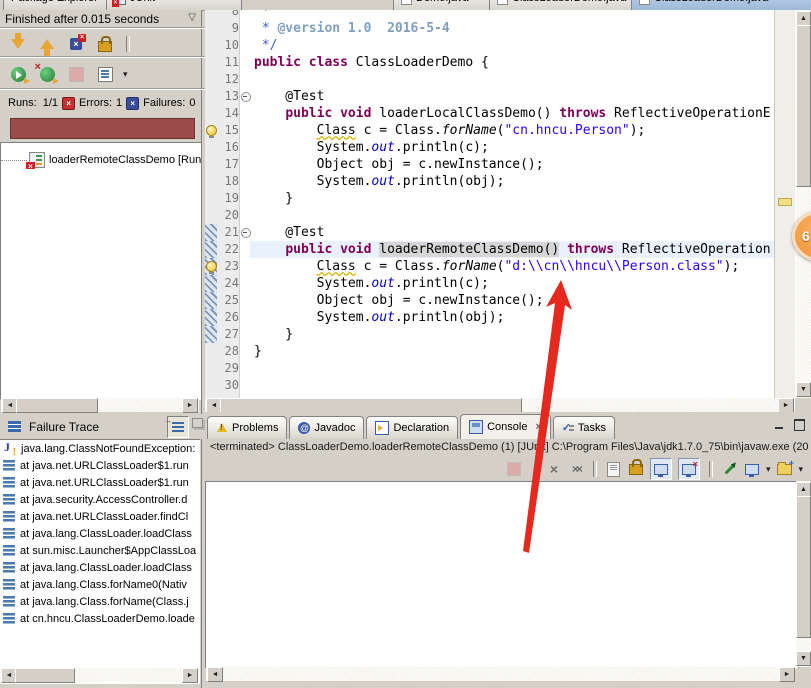 The height and width of the screenshot is (688, 811). I want to click on previous-failed-test-button, so click(47, 44).